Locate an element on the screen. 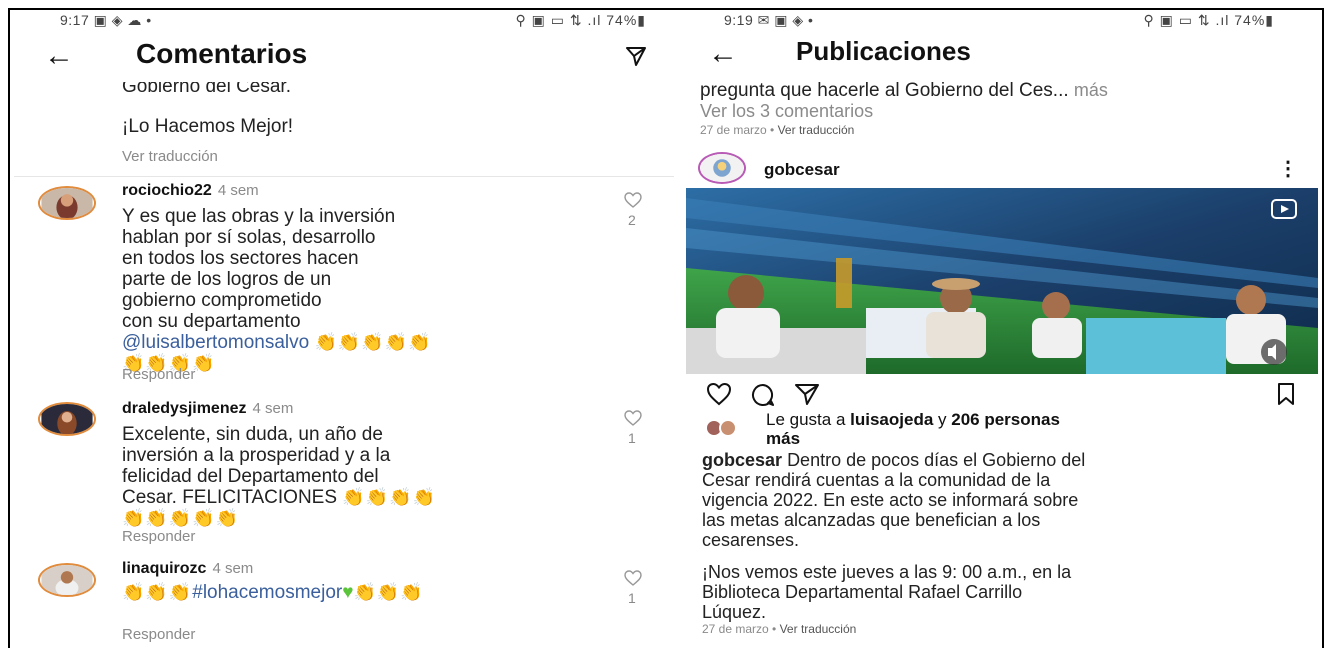 The width and height of the screenshot is (1332, 648). comment-header: linaquirozc 4 sem is located at coordinates (187, 569).